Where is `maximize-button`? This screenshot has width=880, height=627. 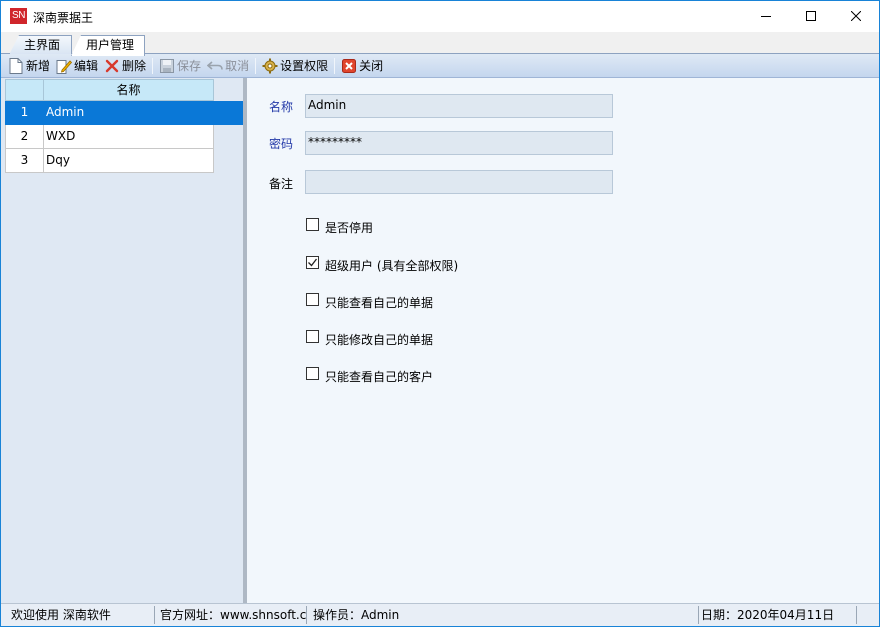
maximize-button is located at coordinates (811, 16).